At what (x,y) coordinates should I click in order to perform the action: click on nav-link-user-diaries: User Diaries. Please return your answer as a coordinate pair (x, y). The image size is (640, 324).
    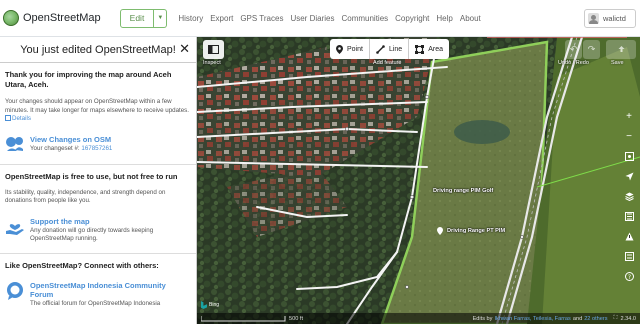
    Looking at the image, I should click on (312, 18).